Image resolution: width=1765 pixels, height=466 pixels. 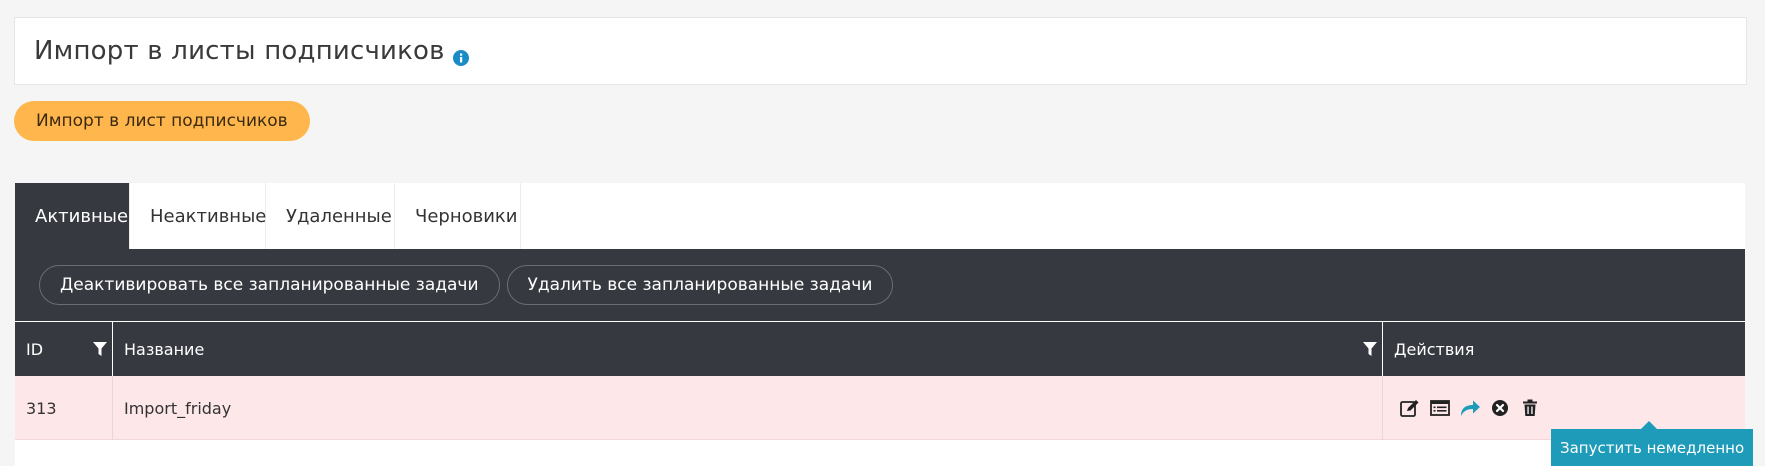 I want to click on trash-icon, so click(x=1530, y=408).